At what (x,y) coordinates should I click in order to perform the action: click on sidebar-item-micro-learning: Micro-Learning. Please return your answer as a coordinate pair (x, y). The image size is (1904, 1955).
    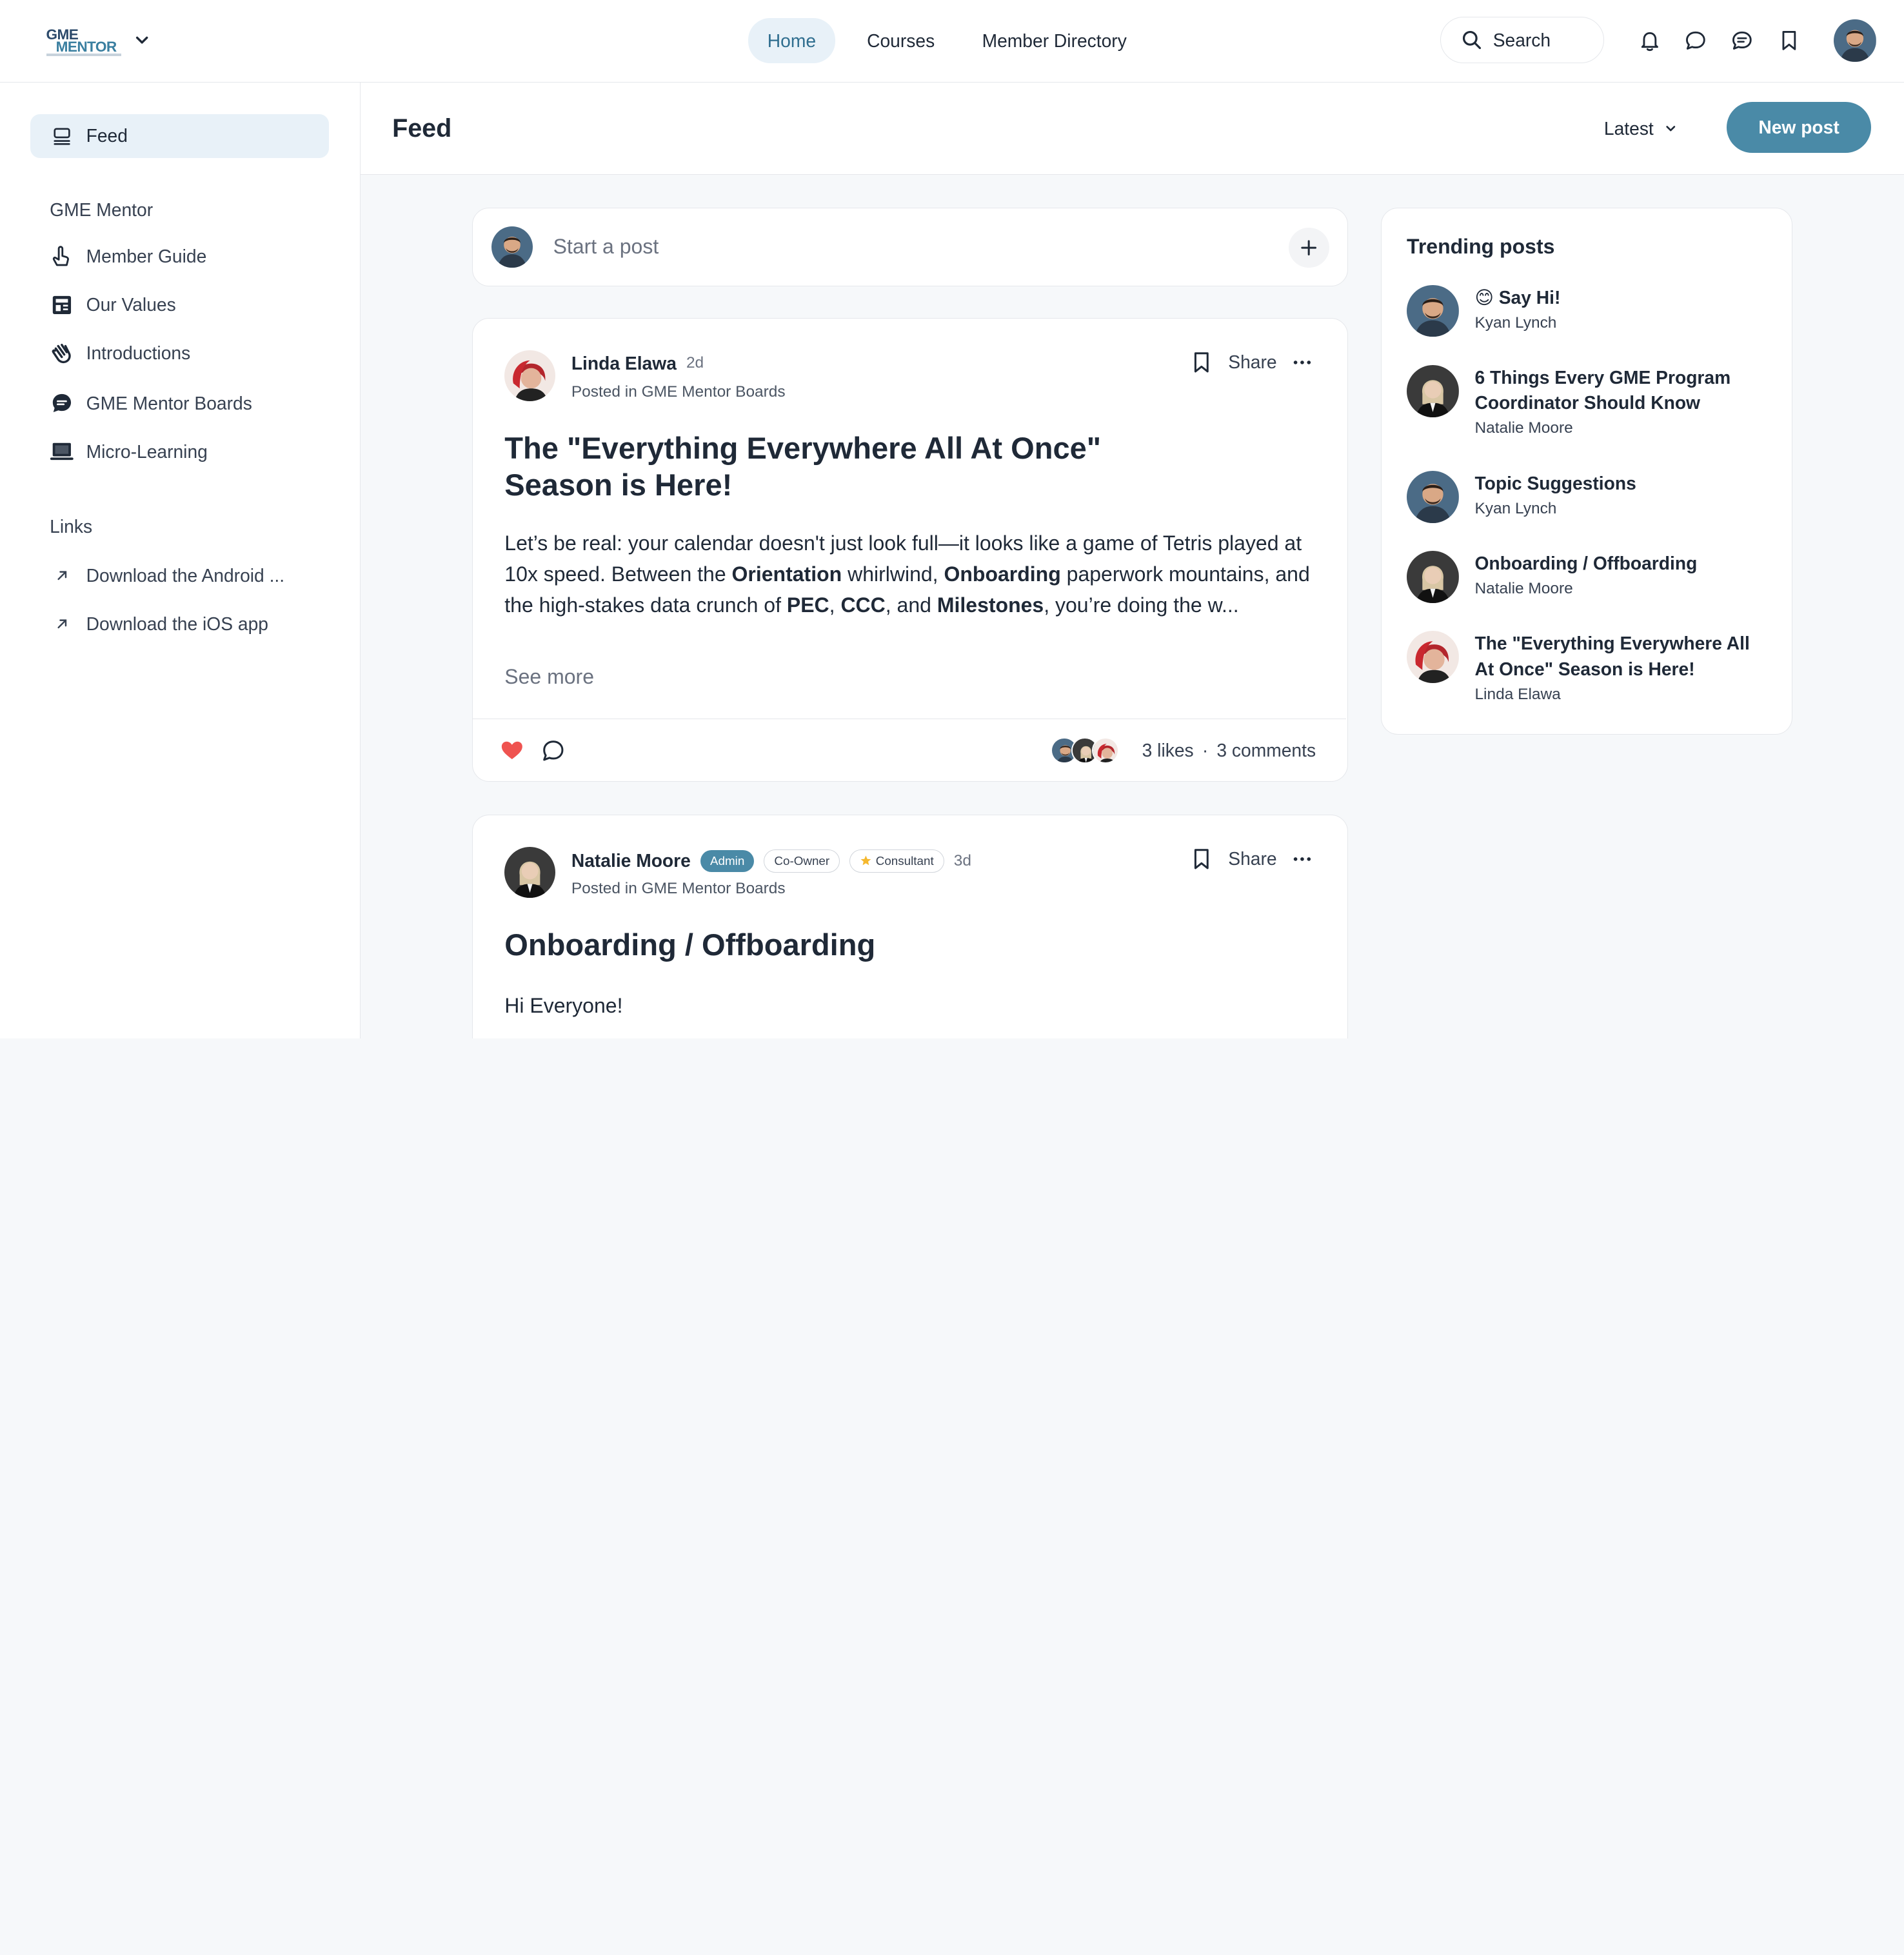
    Looking at the image, I should click on (129, 452).